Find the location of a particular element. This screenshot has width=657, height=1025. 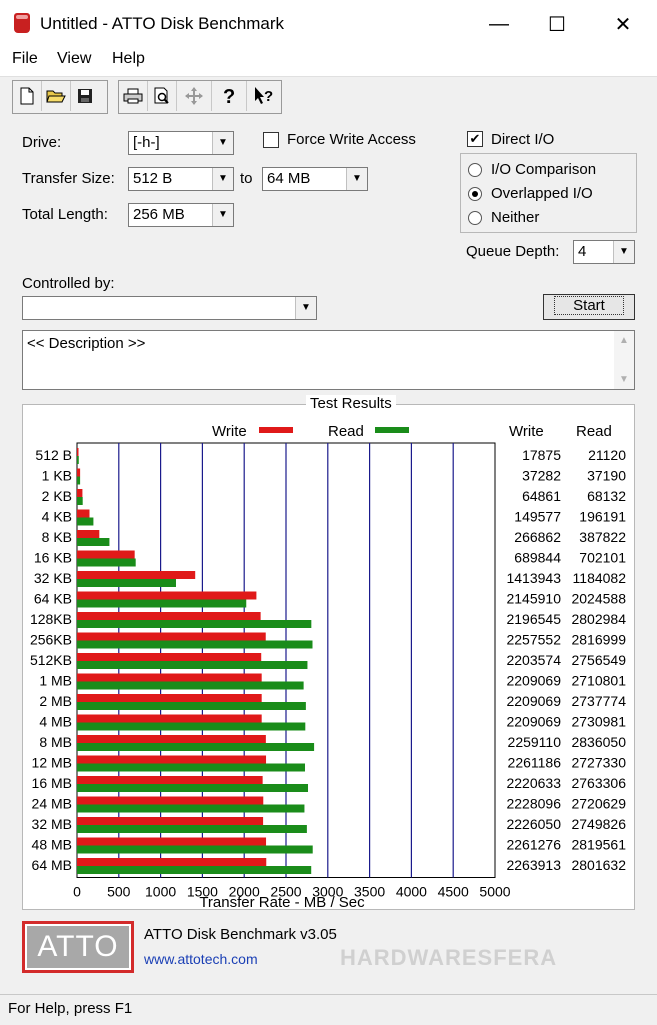

close-button: ✕ is located at coordinates (623, 24).